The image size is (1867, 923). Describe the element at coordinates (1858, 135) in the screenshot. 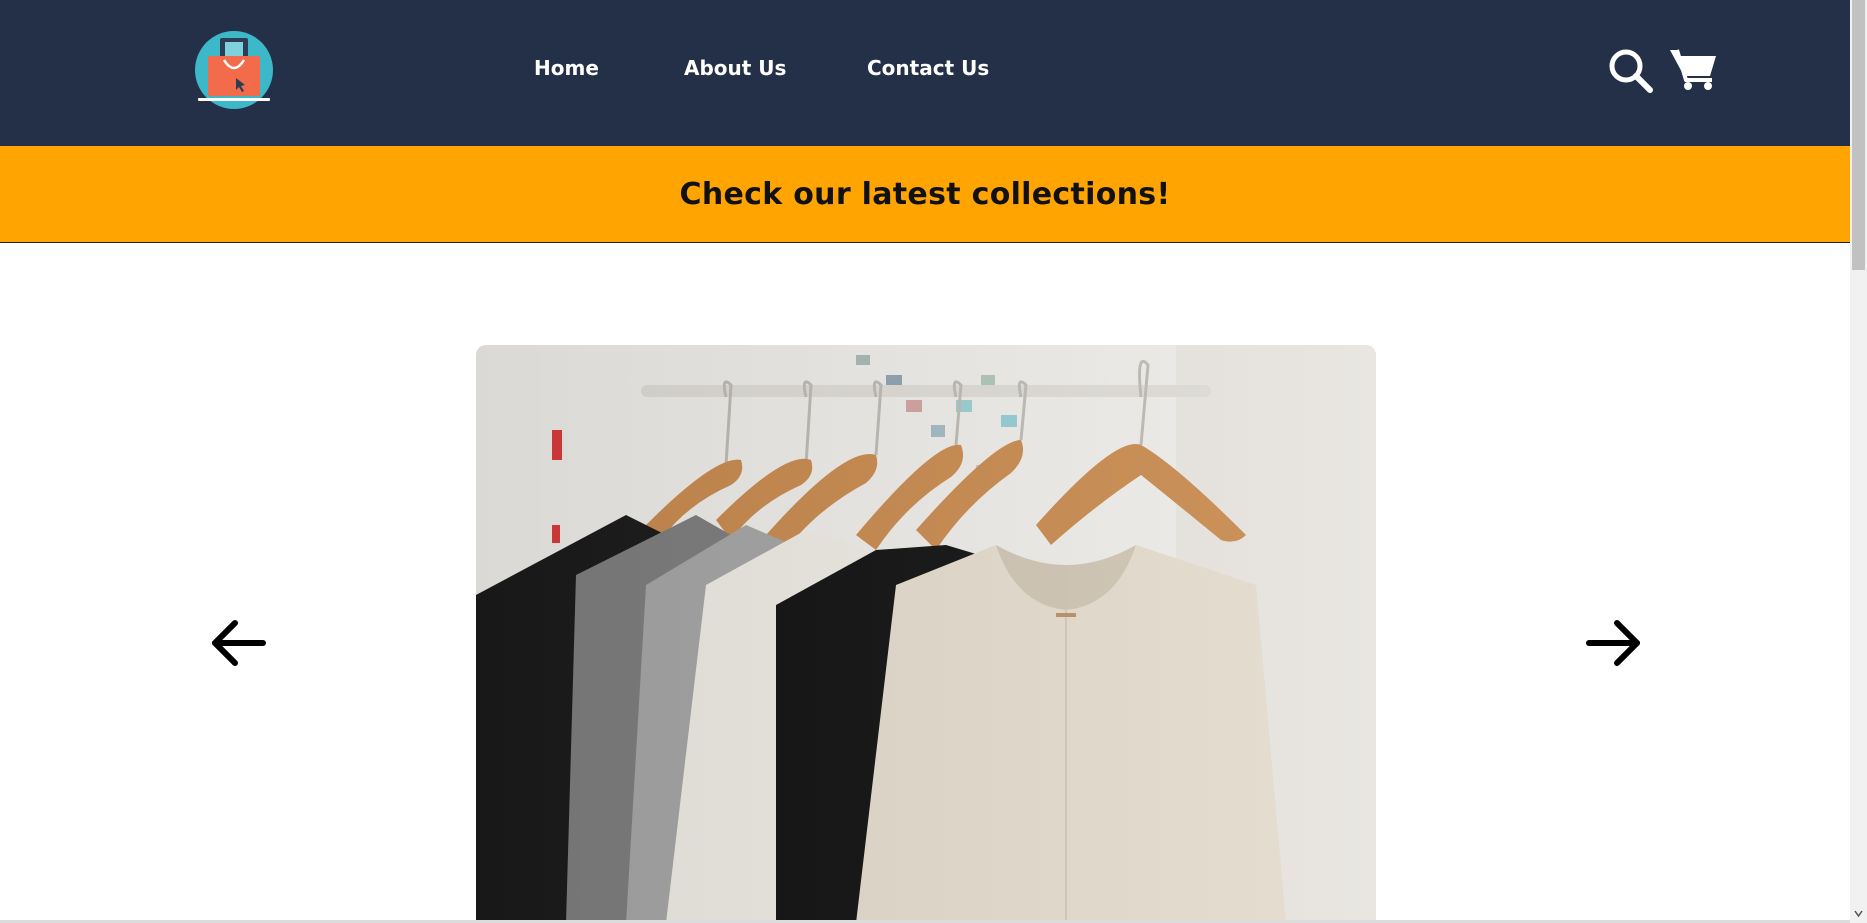

I see `scrollbar-thumb` at that location.